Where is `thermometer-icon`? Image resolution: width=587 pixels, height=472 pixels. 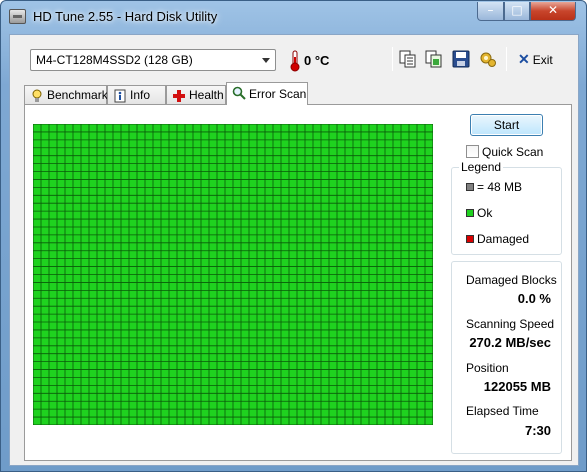 thermometer-icon is located at coordinates (295, 61).